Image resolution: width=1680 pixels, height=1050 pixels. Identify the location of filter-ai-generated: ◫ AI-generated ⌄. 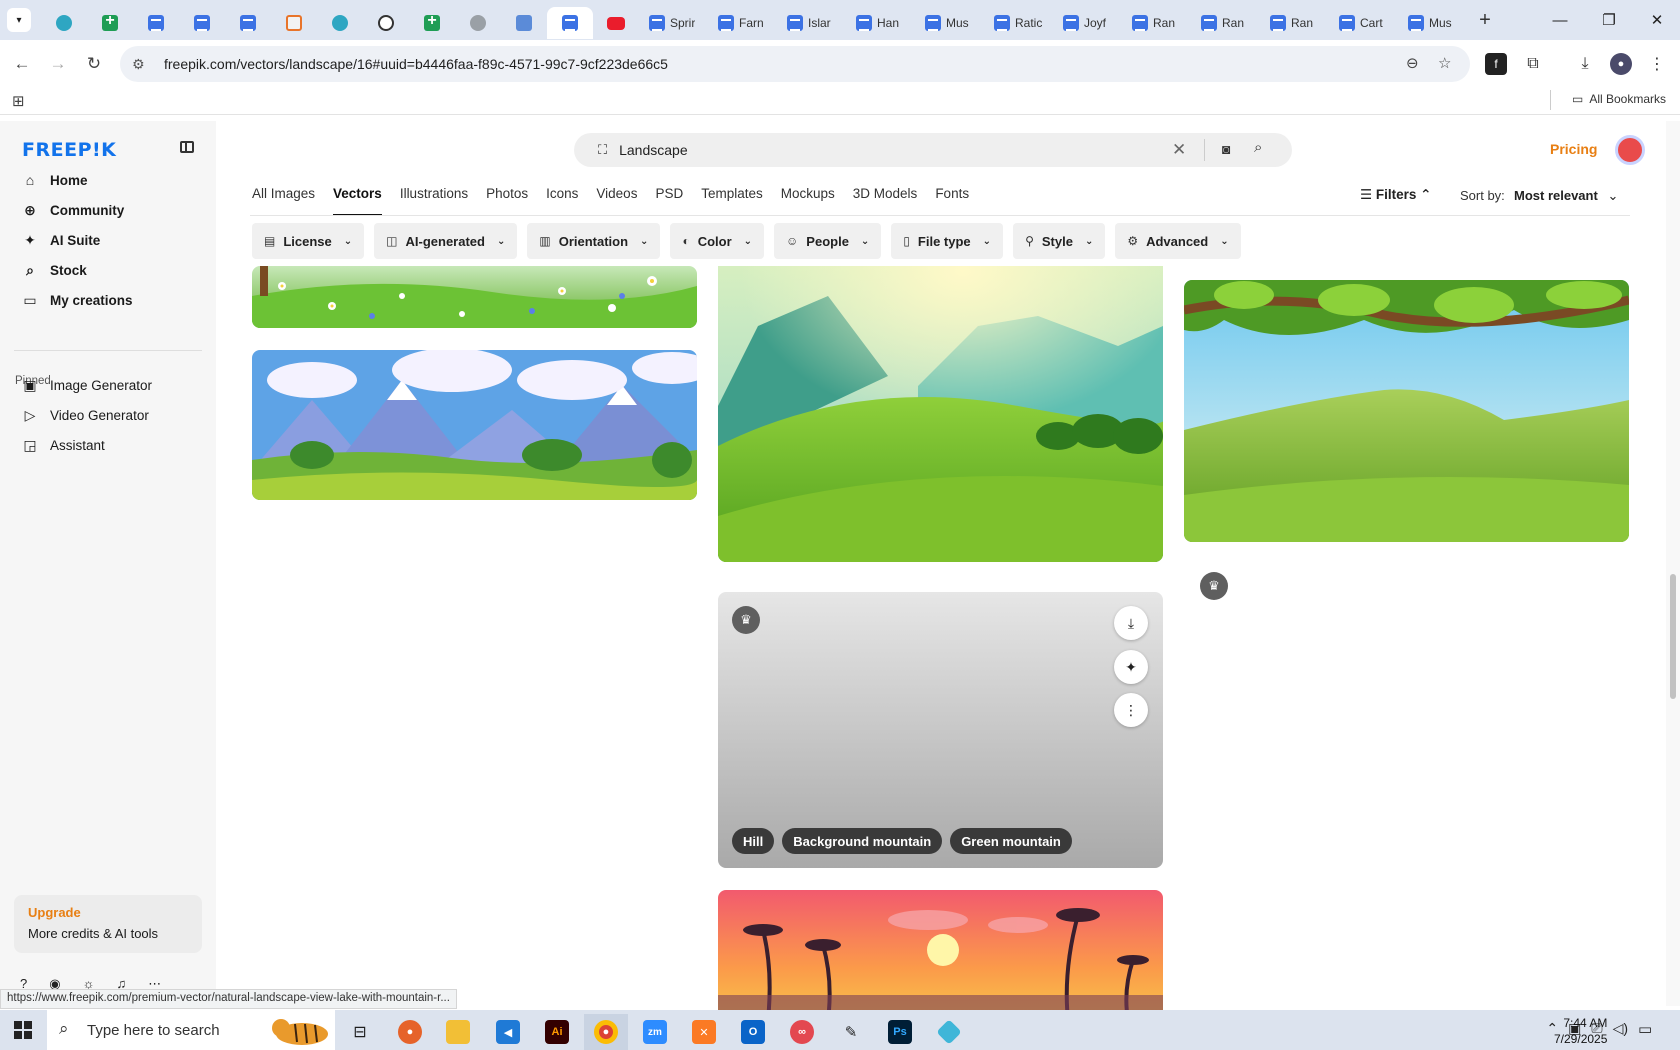
(446, 241).